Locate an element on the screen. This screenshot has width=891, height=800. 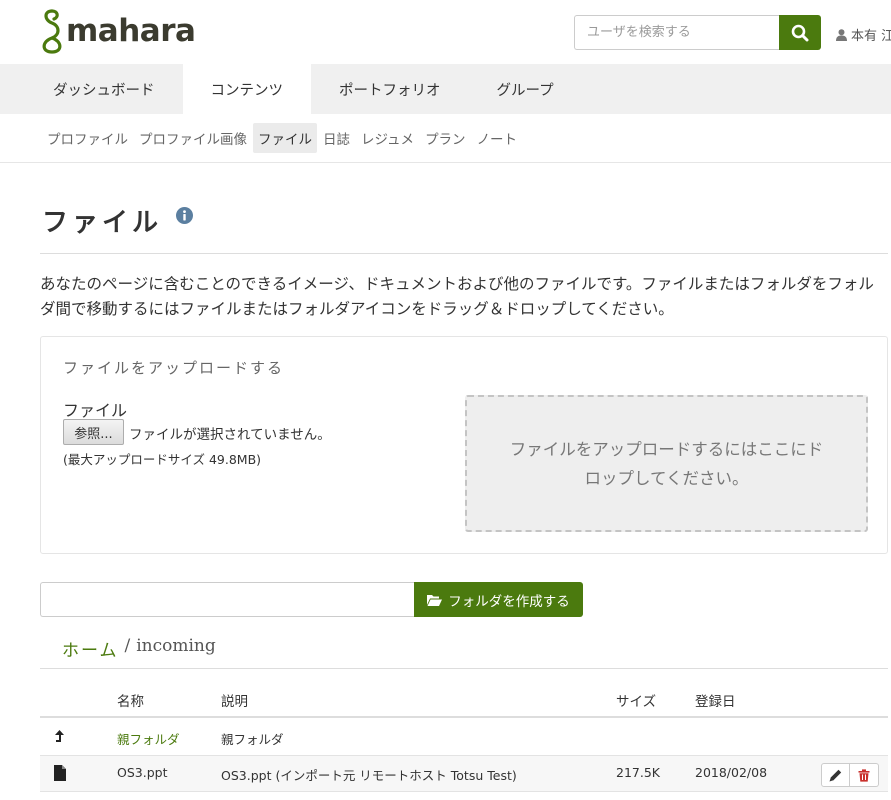
col-description-header: 説明 is located at coordinates (234, 702).